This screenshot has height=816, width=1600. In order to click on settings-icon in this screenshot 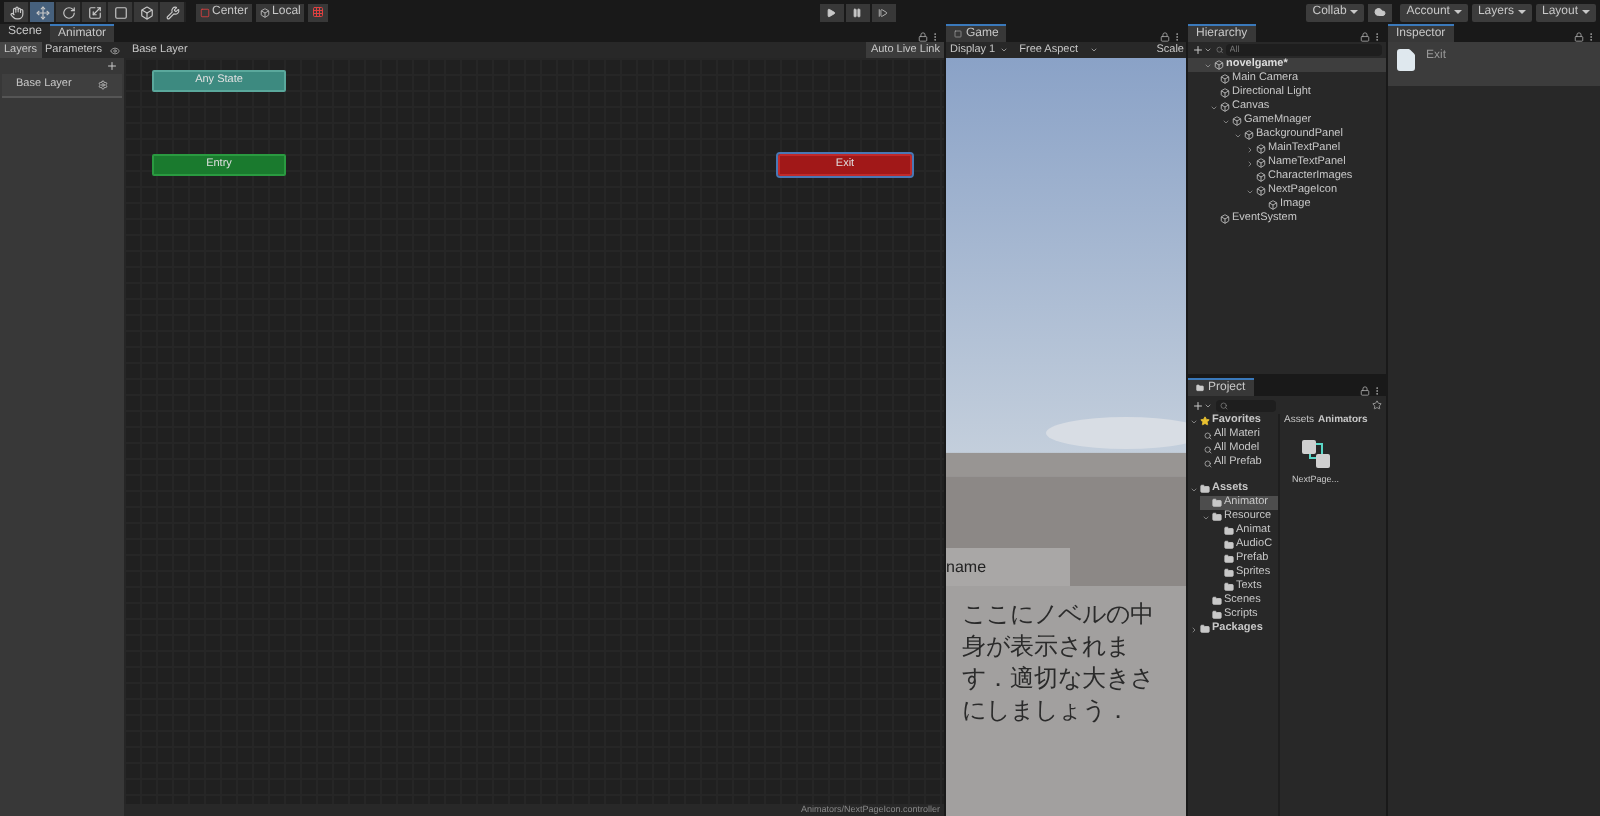, I will do `click(103, 85)`.